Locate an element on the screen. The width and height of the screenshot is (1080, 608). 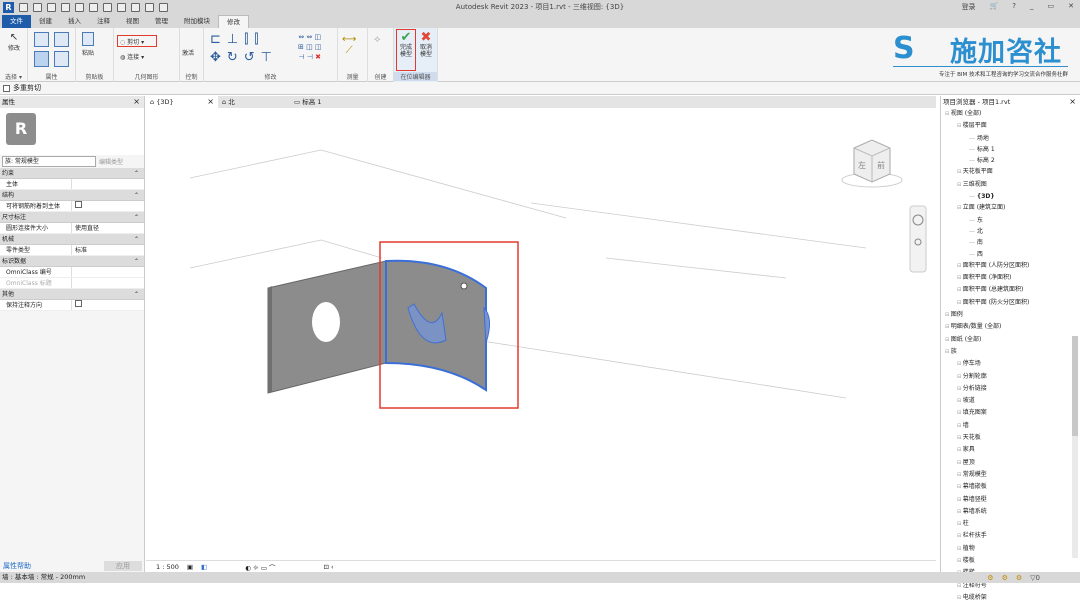
browser-item: ⊟ 分析链接 is located at coordinates (1010, 389).